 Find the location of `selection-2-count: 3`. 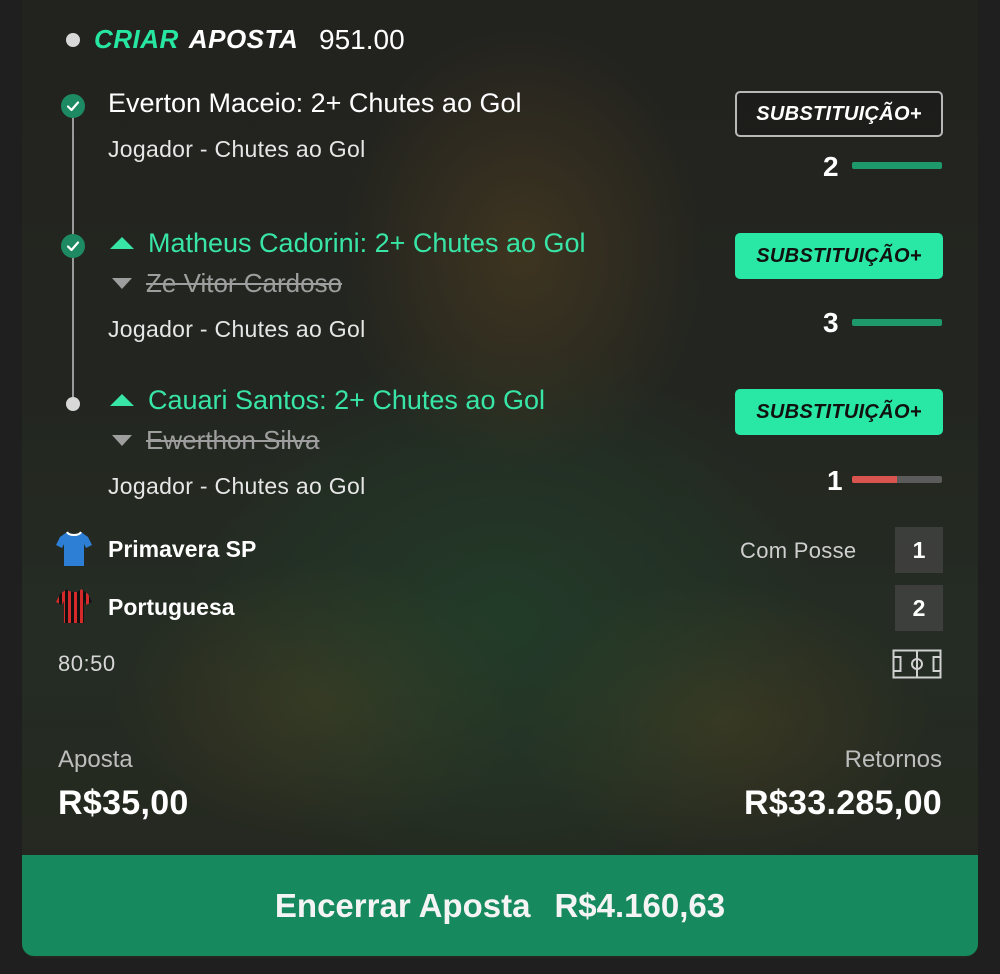

selection-2-count: 3 is located at coordinates (831, 322).